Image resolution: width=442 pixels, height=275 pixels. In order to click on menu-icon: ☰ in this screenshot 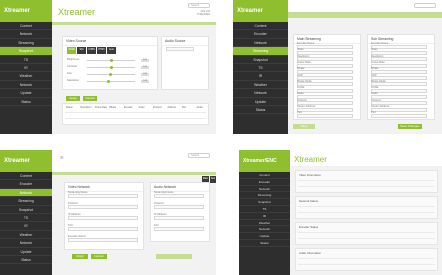, I will do `click(62, 158)`.